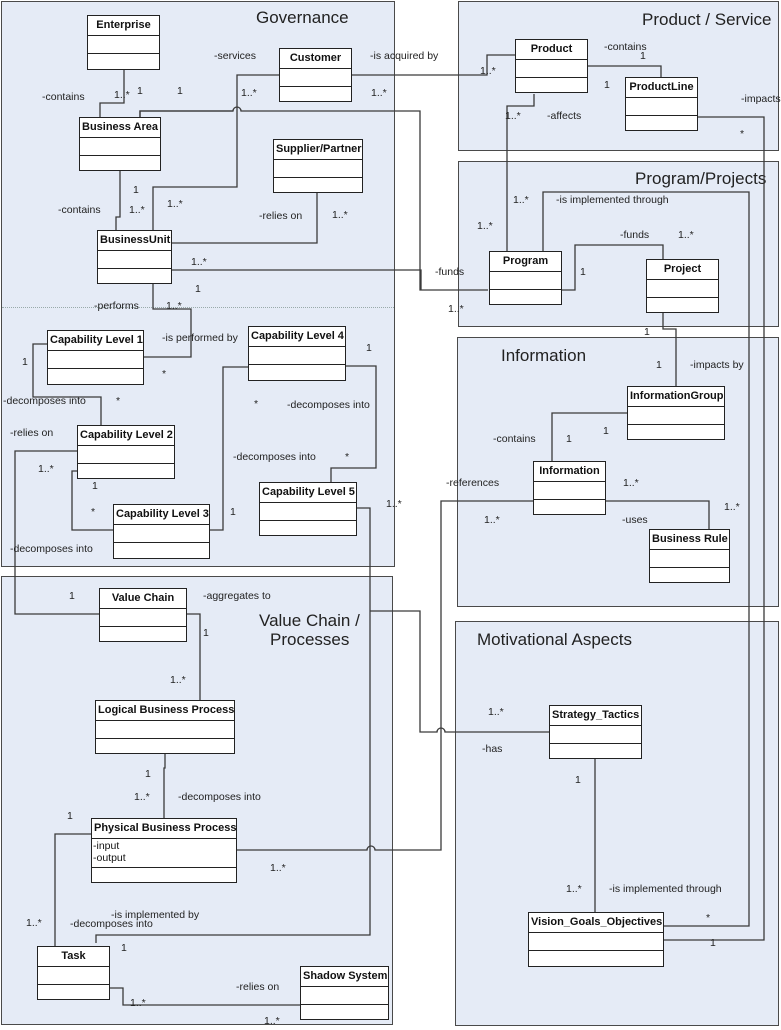 The width and height of the screenshot is (781, 1030). Describe the element at coordinates (544, 355) in the screenshot. I see `package-title-information: Information` at that location.